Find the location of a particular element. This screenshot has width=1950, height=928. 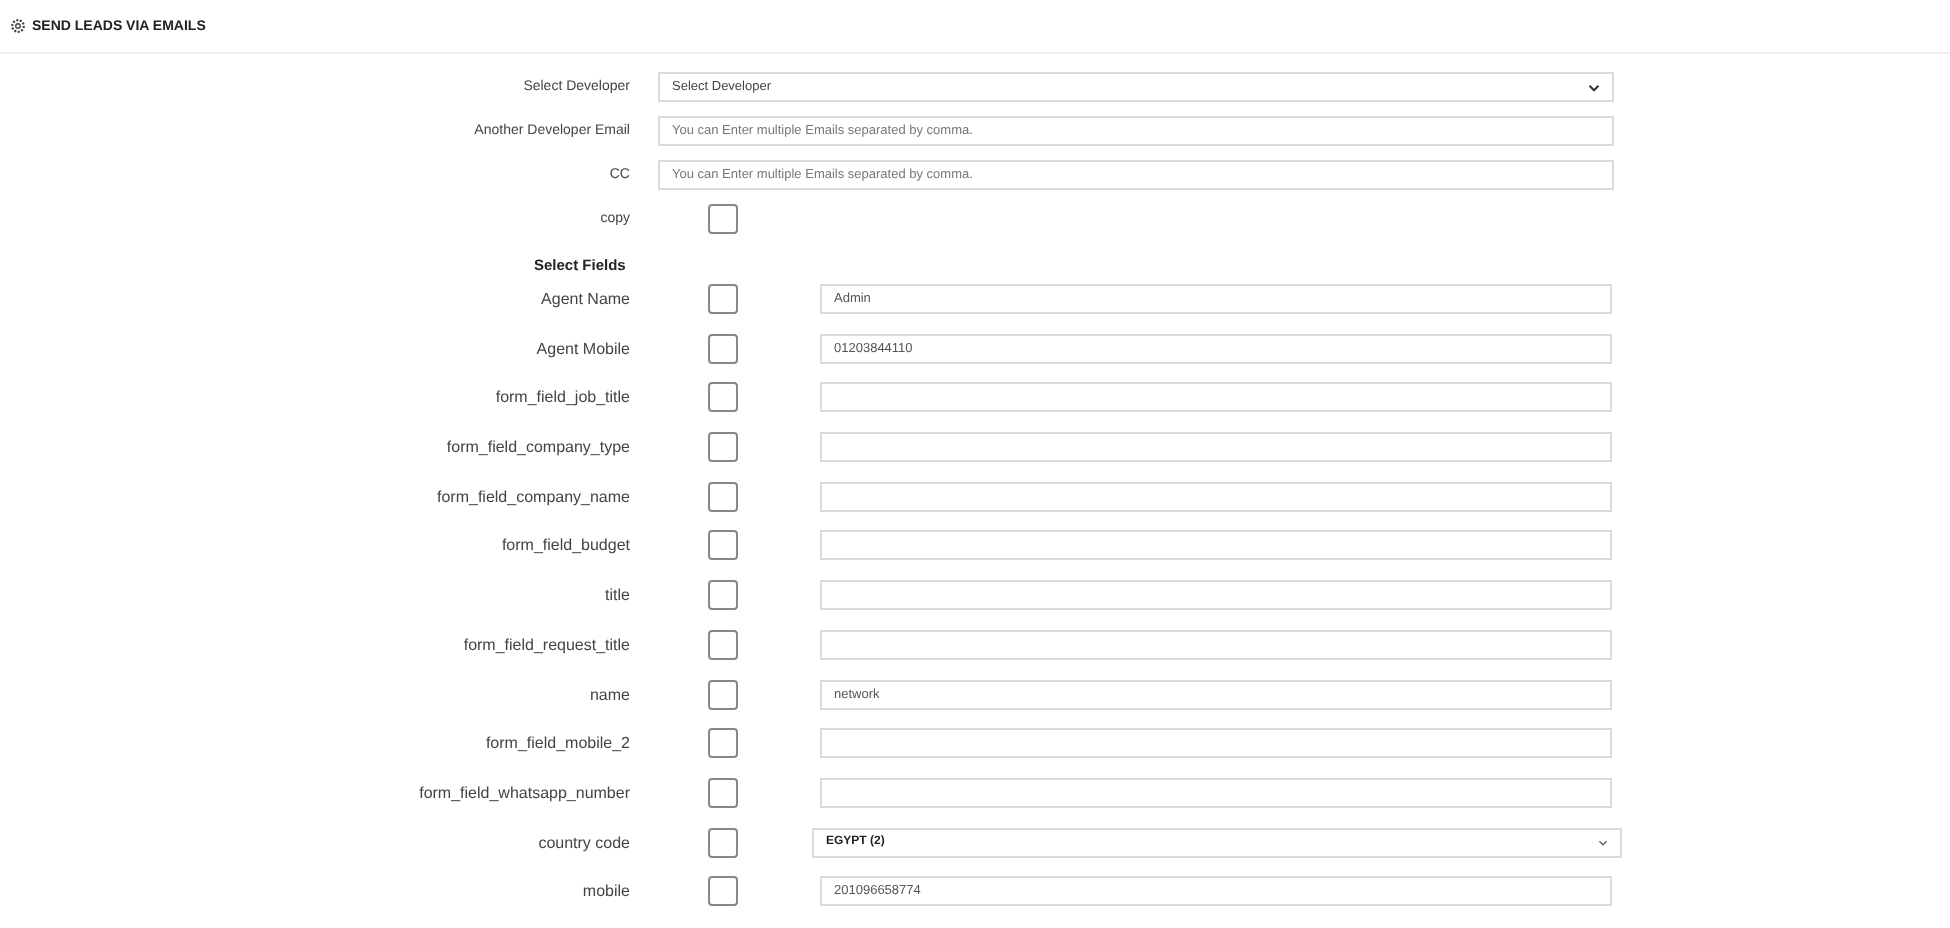

field-label: Agent Name is located at coordinates (584, 299).